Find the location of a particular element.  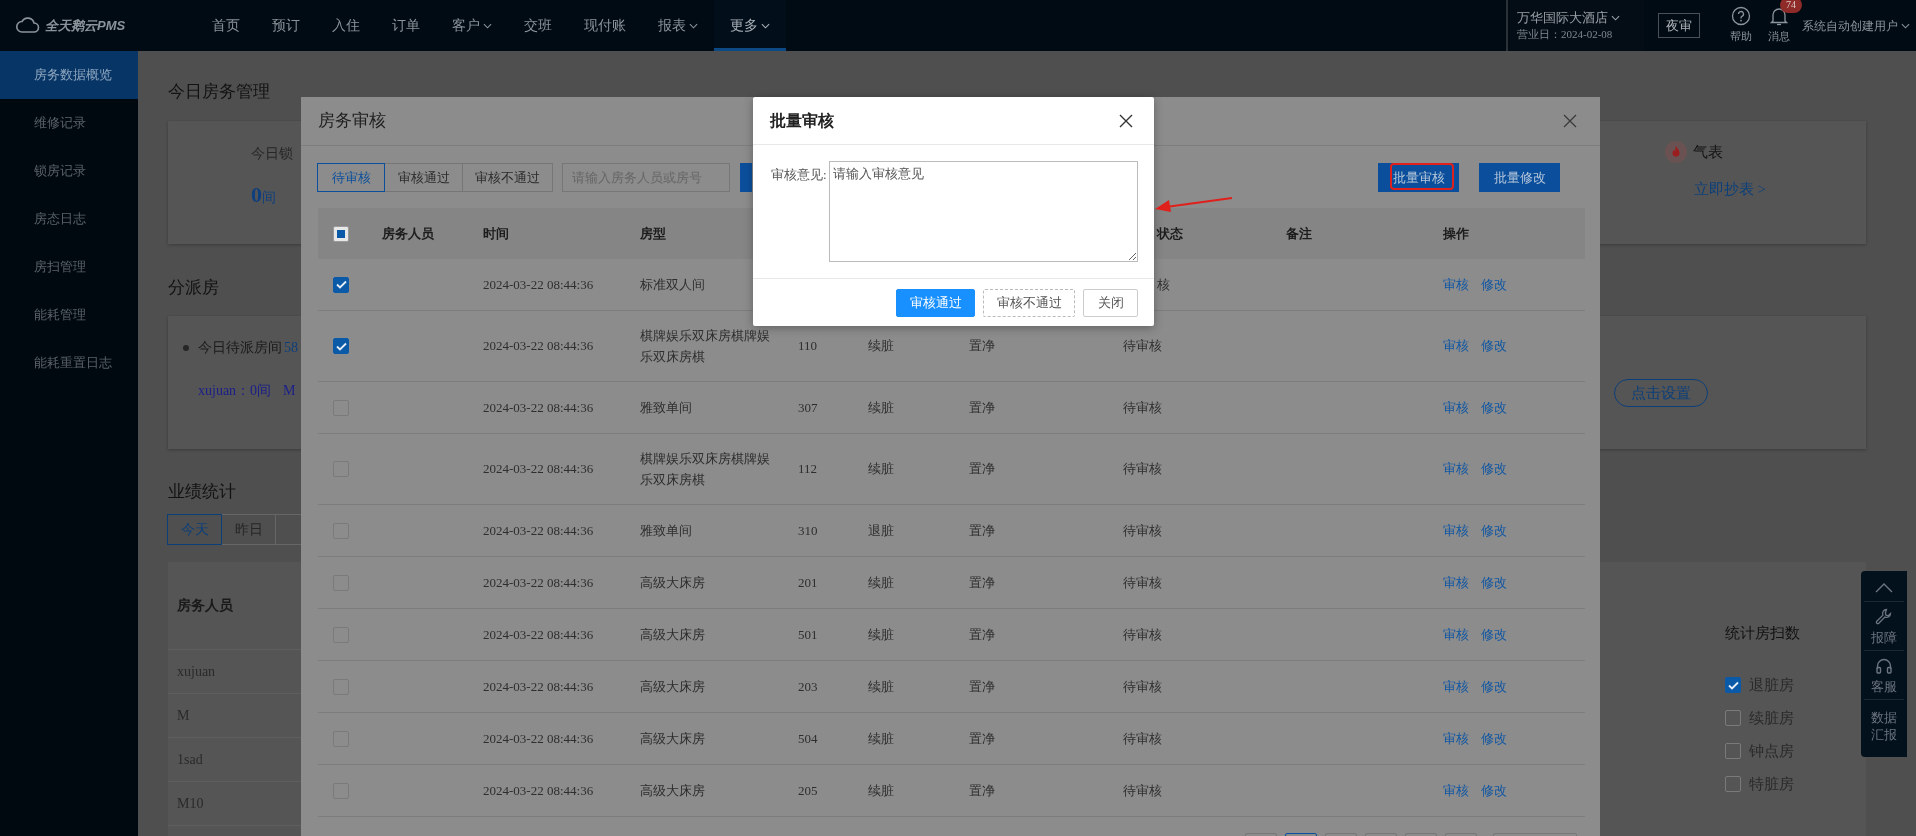

data-report-button: 数据汇报 is located at coordinates (1884, 723).